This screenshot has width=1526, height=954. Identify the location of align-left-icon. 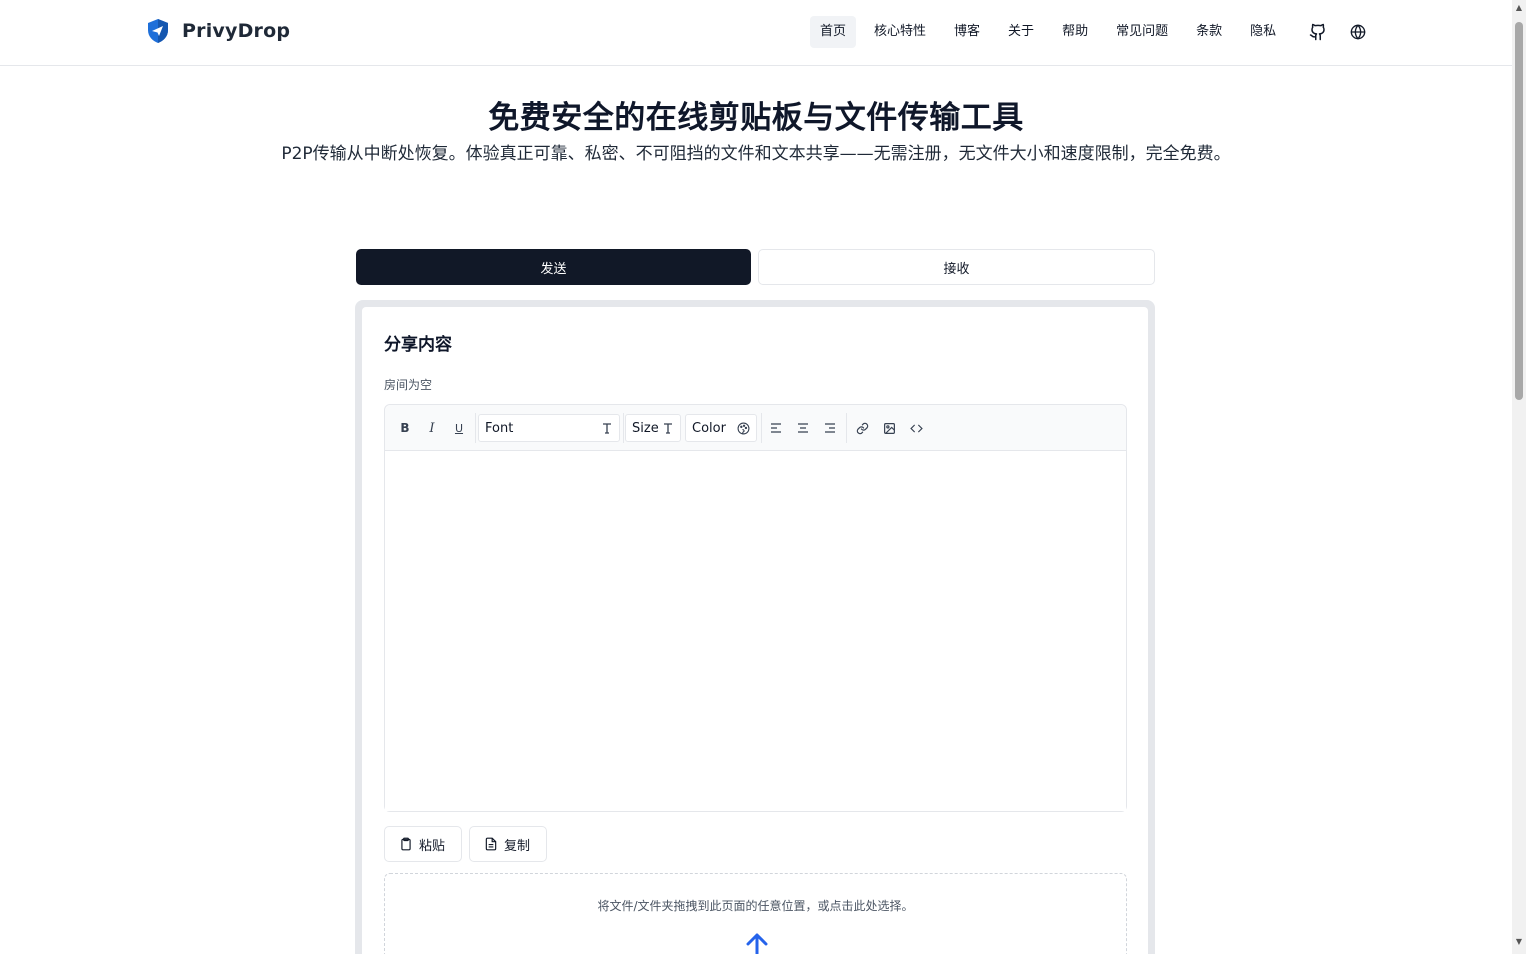
(776, 428).